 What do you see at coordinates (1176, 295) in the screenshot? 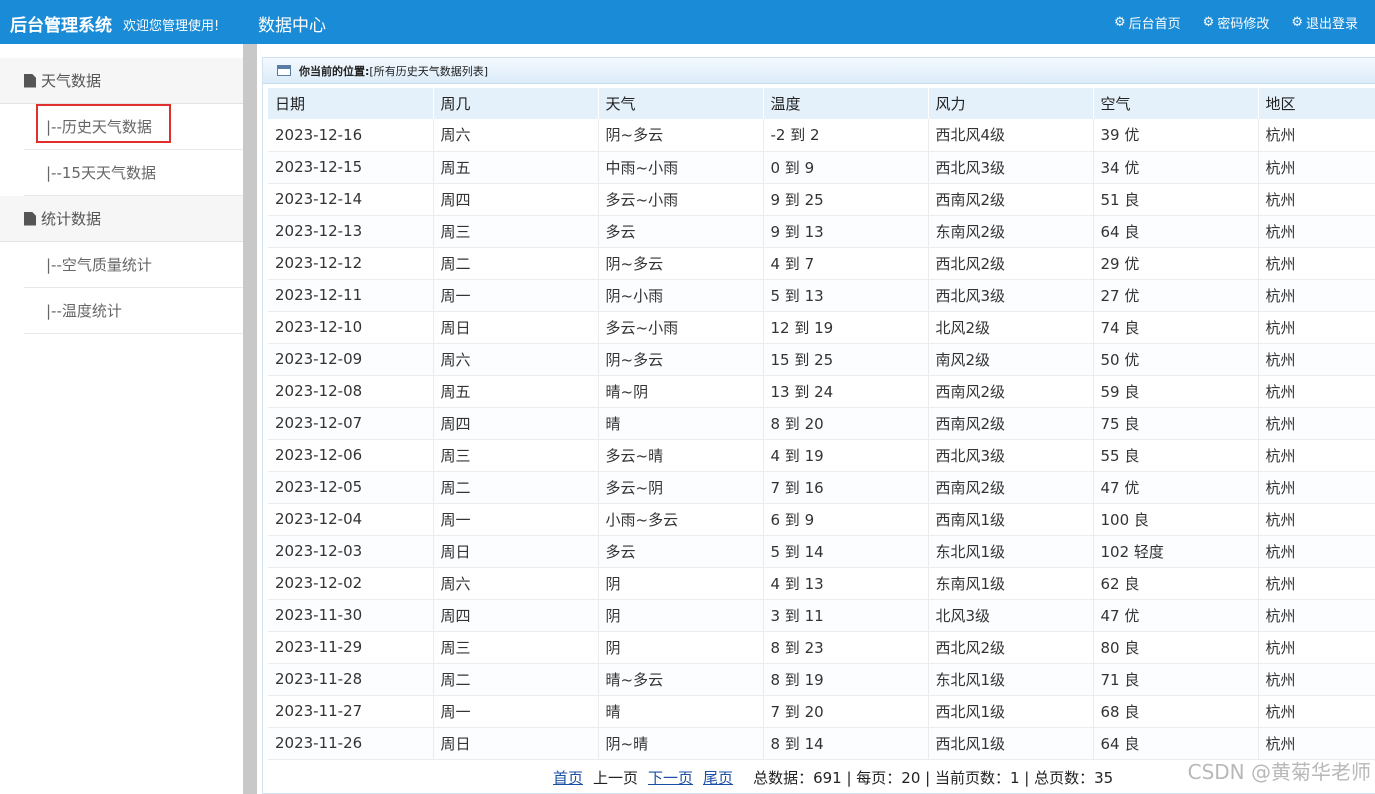
I see `table-cell: 27 优` at bounding box center [1176, 295].